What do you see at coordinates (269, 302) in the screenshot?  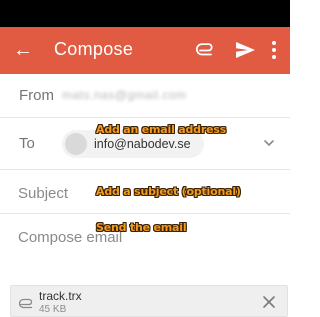 I see `close-icon` at bounding box center [269, 302].